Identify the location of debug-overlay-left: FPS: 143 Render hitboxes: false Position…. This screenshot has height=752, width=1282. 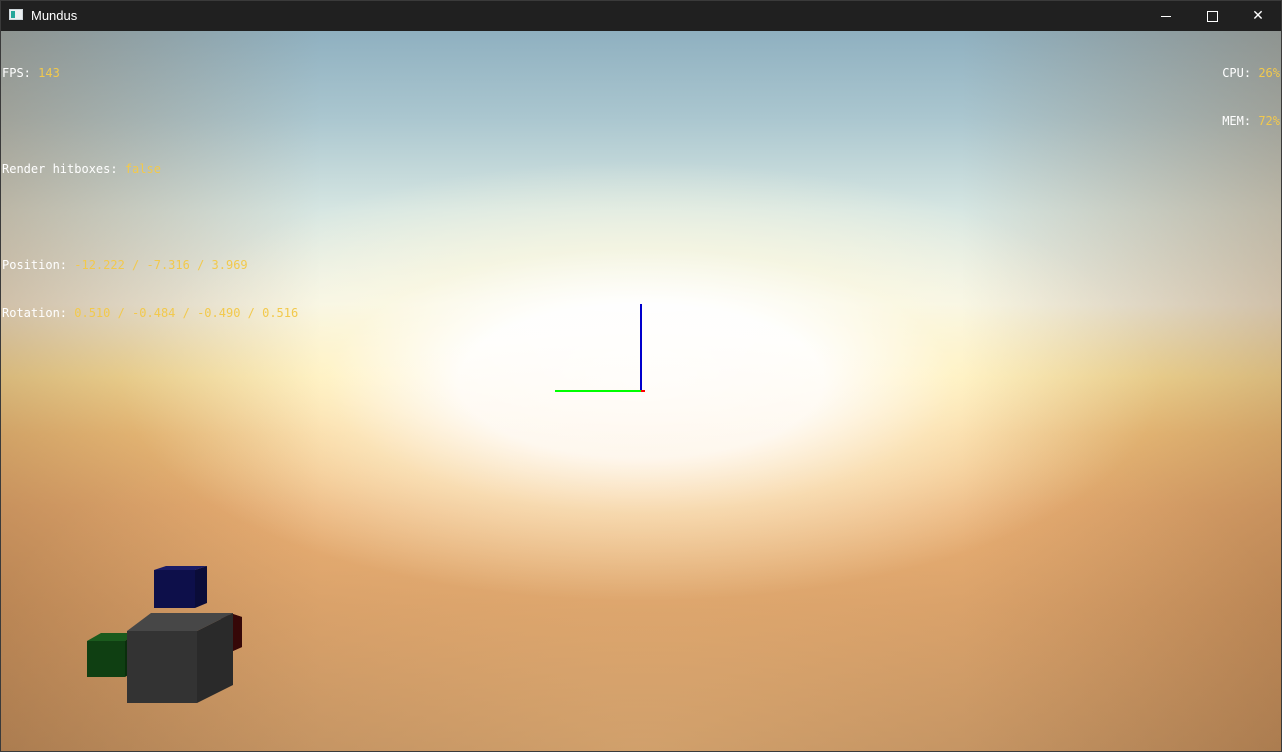
(150, 193).